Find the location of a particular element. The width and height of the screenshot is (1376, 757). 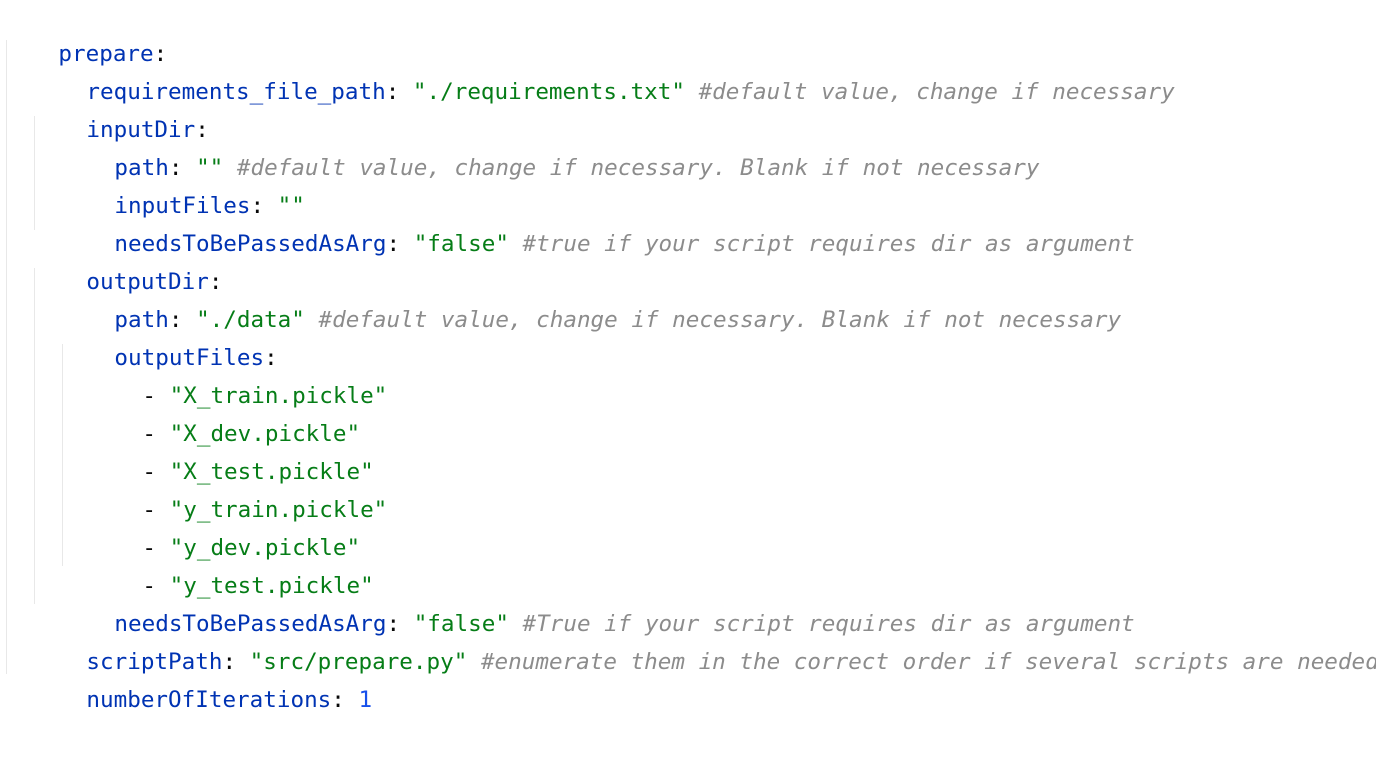

code-line-outputdir: outputDir: is located at coordinates (127, 260).